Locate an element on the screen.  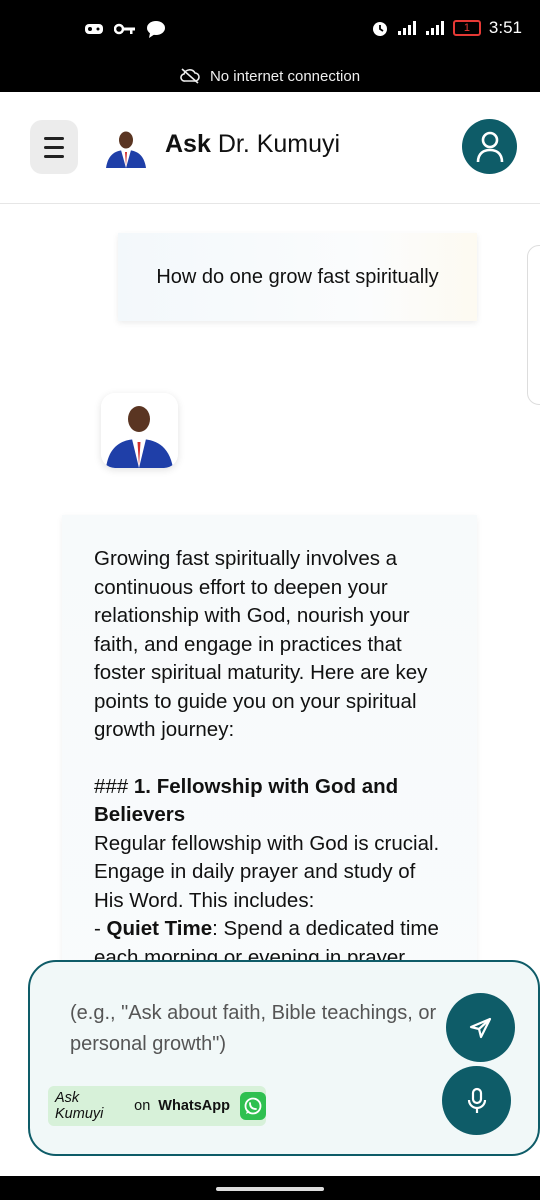
menu-button is located at coordinates (54, 147).